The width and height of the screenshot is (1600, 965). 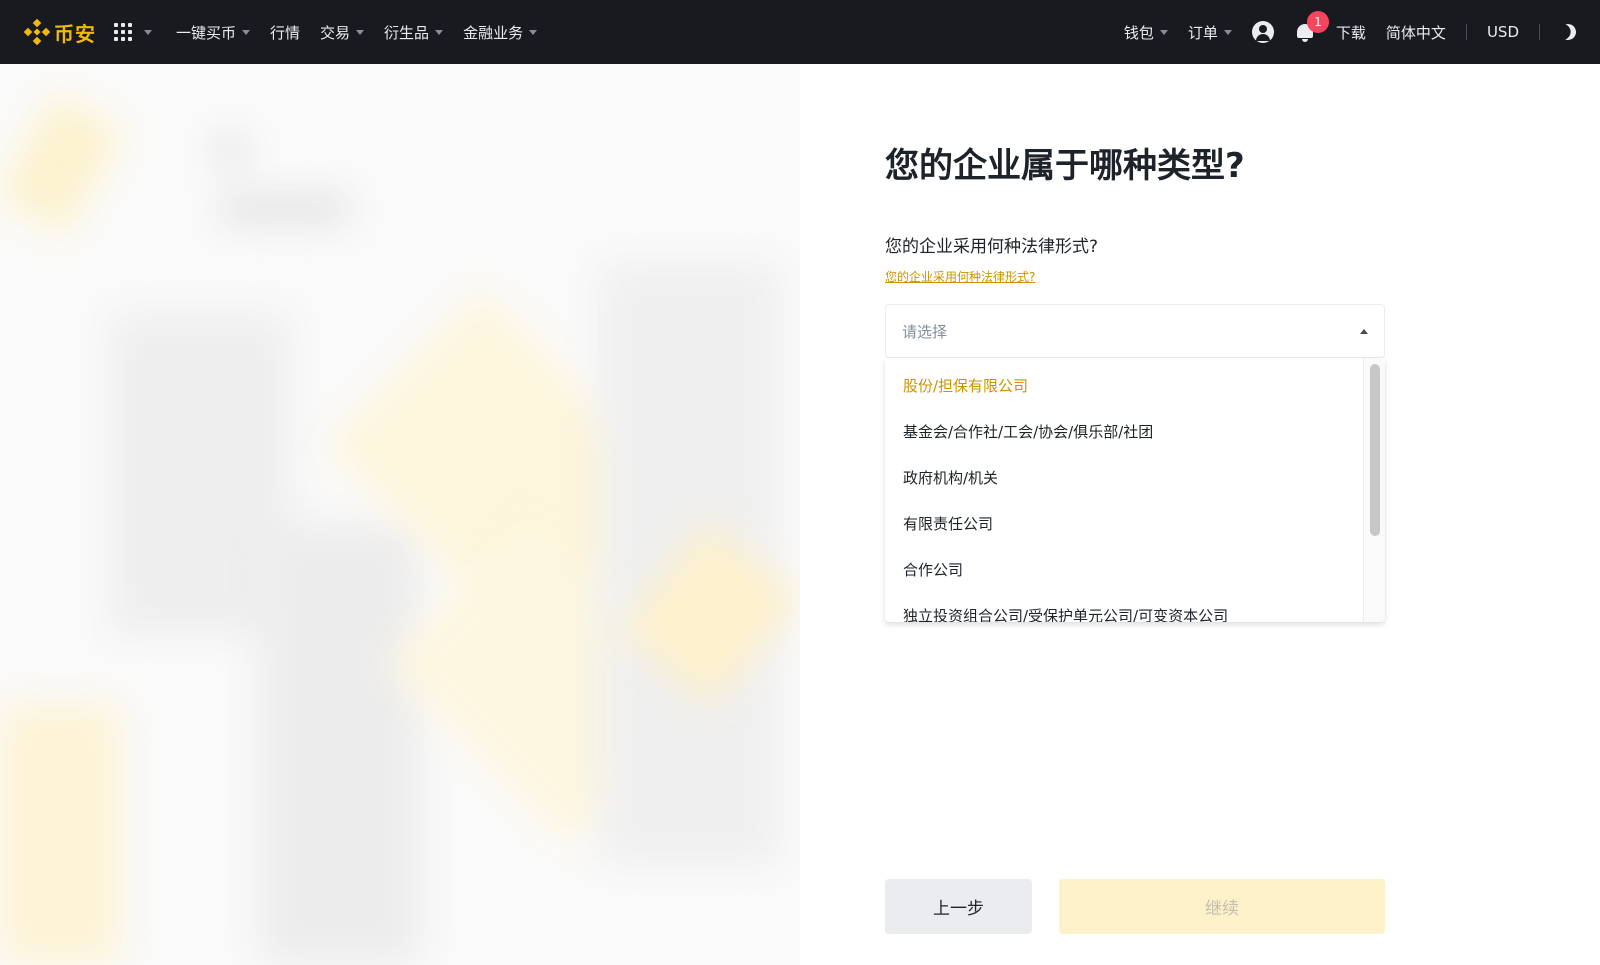 I want to click on dropdown-scrollbar, so click(x=1374, y=490).